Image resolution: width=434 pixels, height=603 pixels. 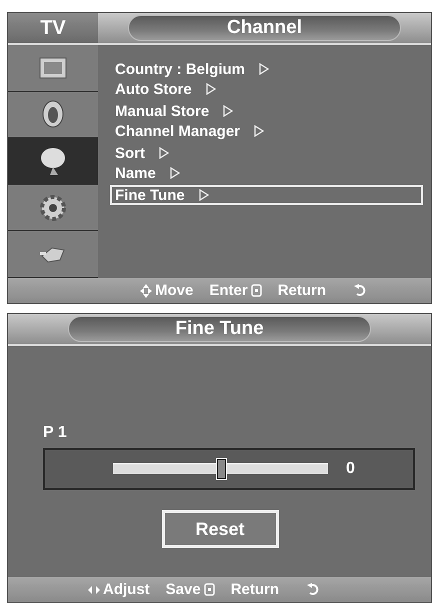 I want to click on menu-title: Channel, so click(x=264, y=28).